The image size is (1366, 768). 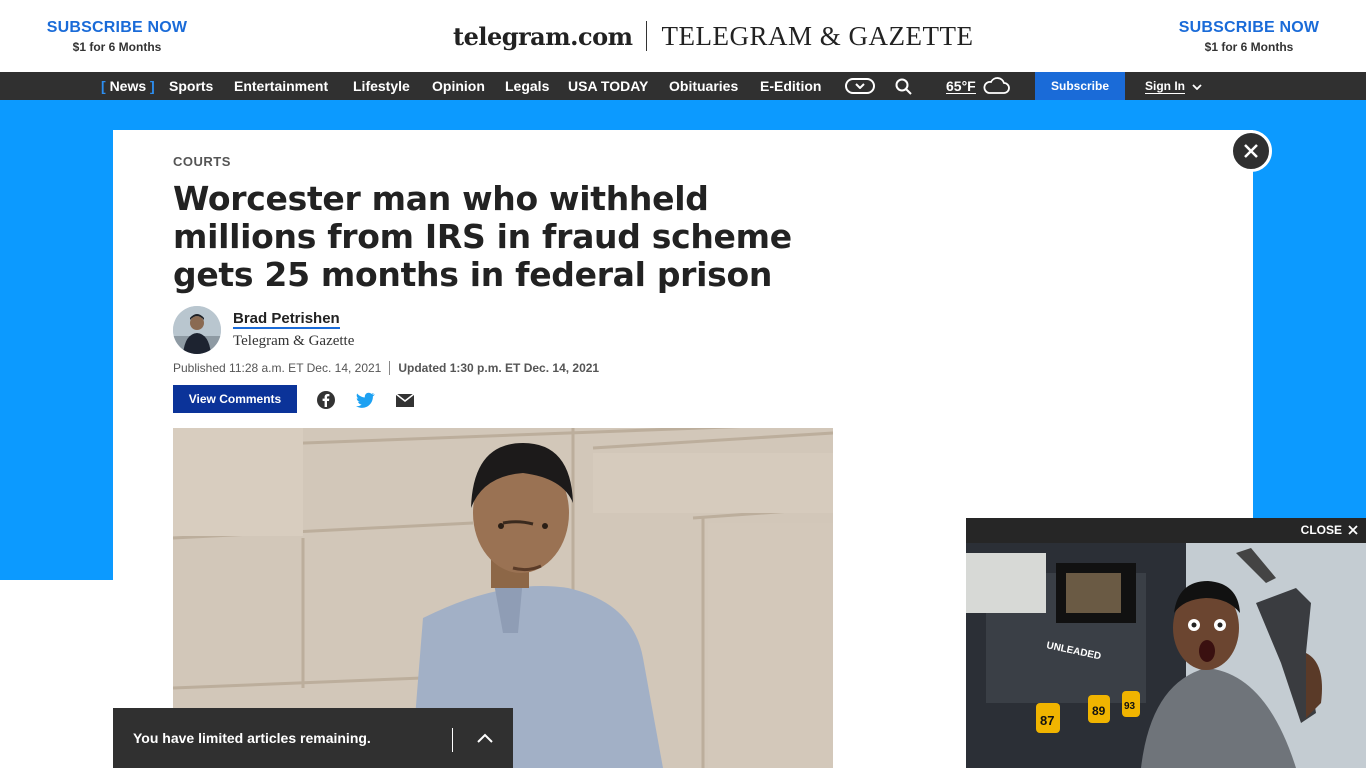 I want to click on expand-bar-button, so click(x=485, y=740).